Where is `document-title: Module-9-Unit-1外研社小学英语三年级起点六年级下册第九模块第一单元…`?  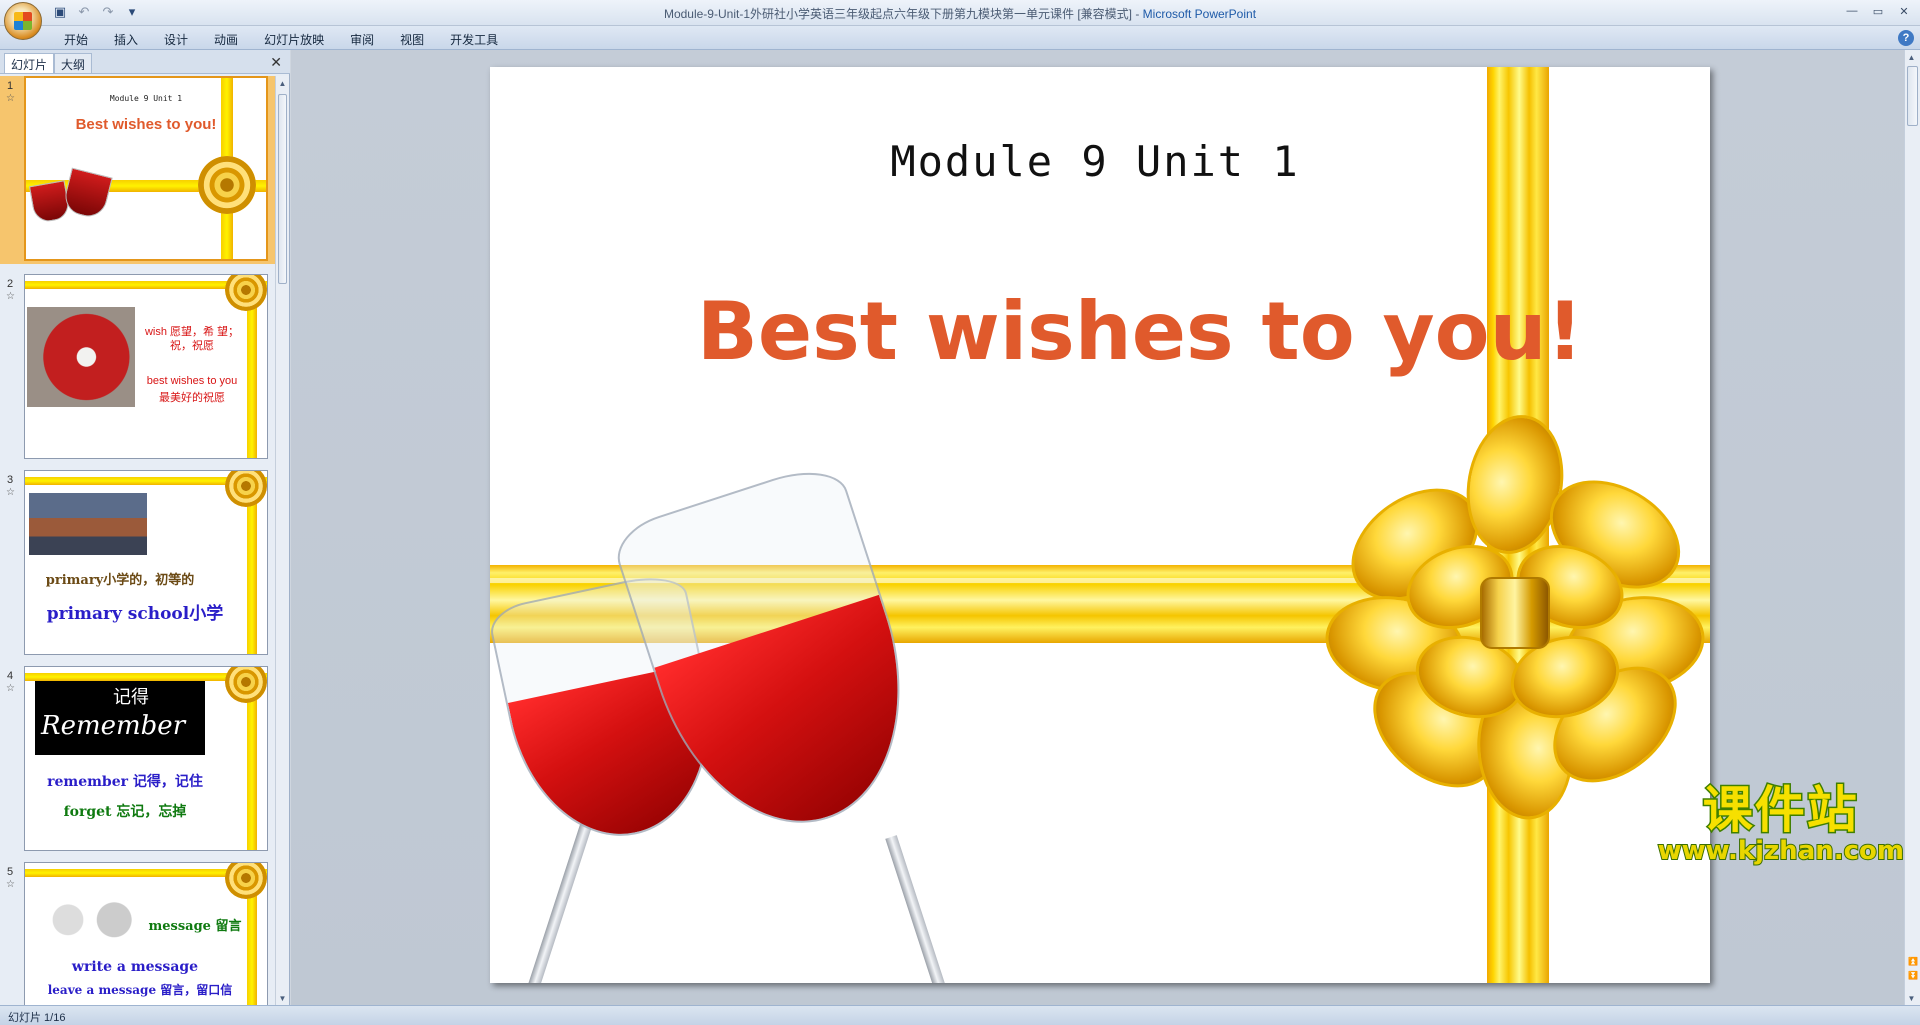 document-title: Module-9-Unit-1外研社小学英语三年级起点六年级下册第九模块第一单元… is located at coordinates (903, 14).